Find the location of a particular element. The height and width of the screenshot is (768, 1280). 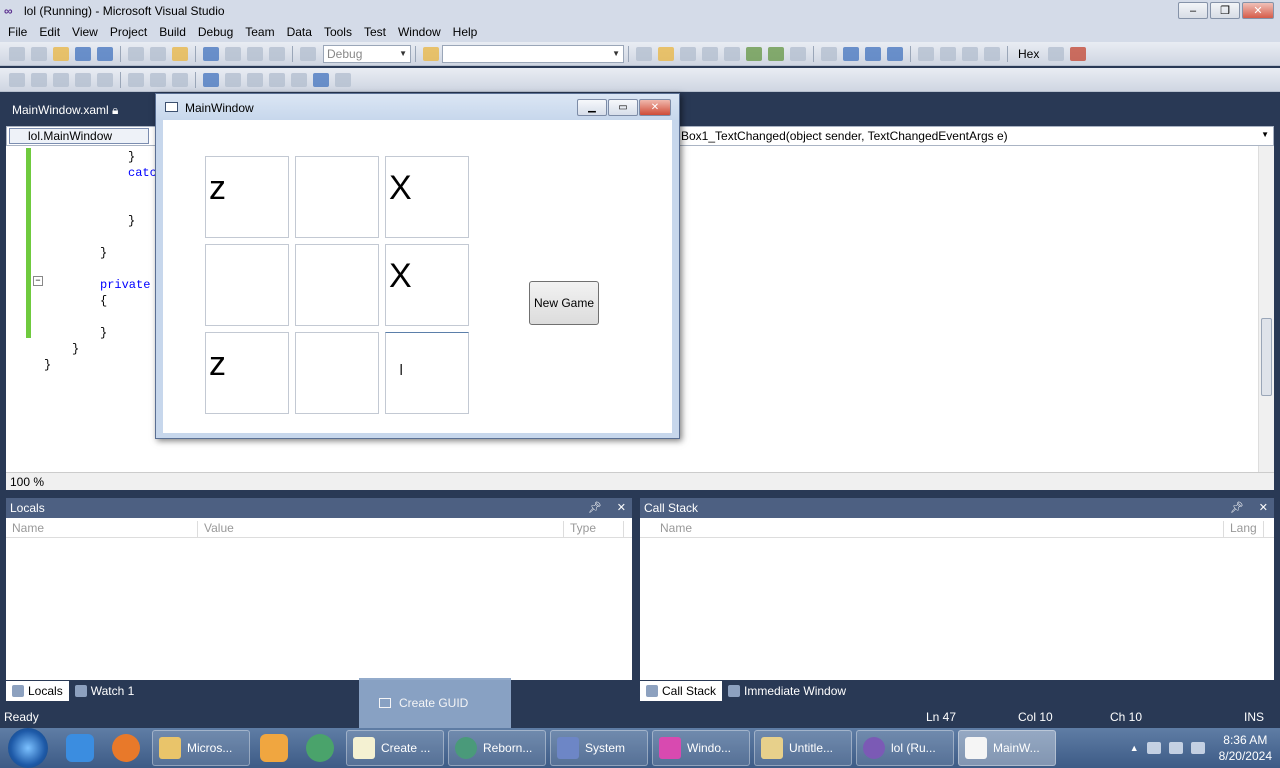

next-bookmark-icon is located at coordinates (255, 79).